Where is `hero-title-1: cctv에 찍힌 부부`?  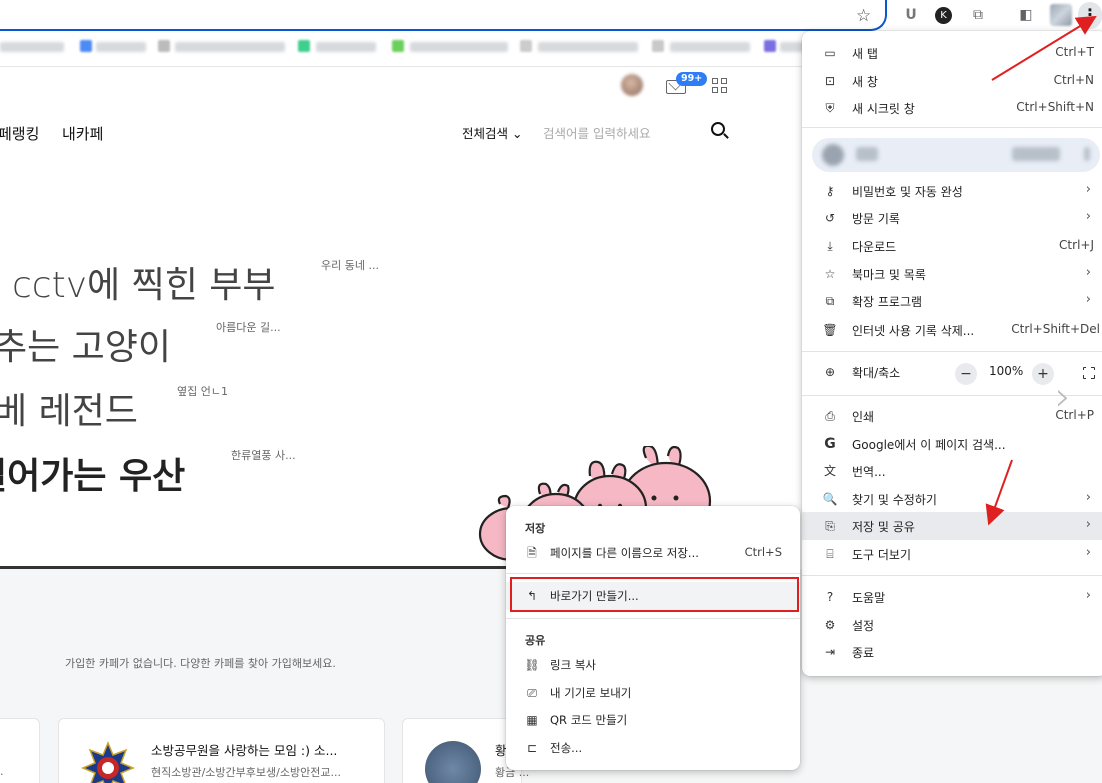
hero-title-1: cctv에 찍힌 부부 is located at coordinates (144, 282).